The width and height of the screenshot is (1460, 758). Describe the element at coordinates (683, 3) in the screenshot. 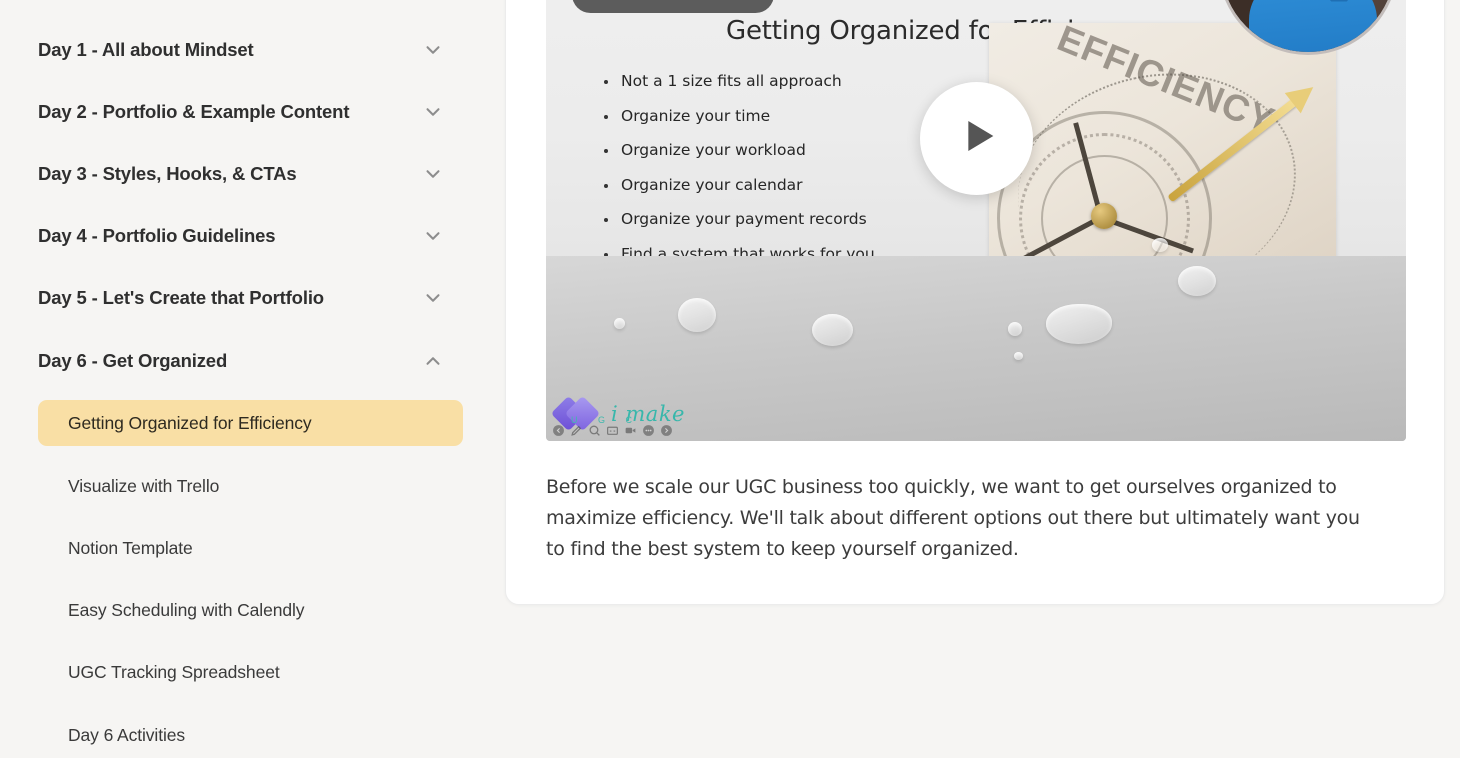

I see `eye-icon` at that location.